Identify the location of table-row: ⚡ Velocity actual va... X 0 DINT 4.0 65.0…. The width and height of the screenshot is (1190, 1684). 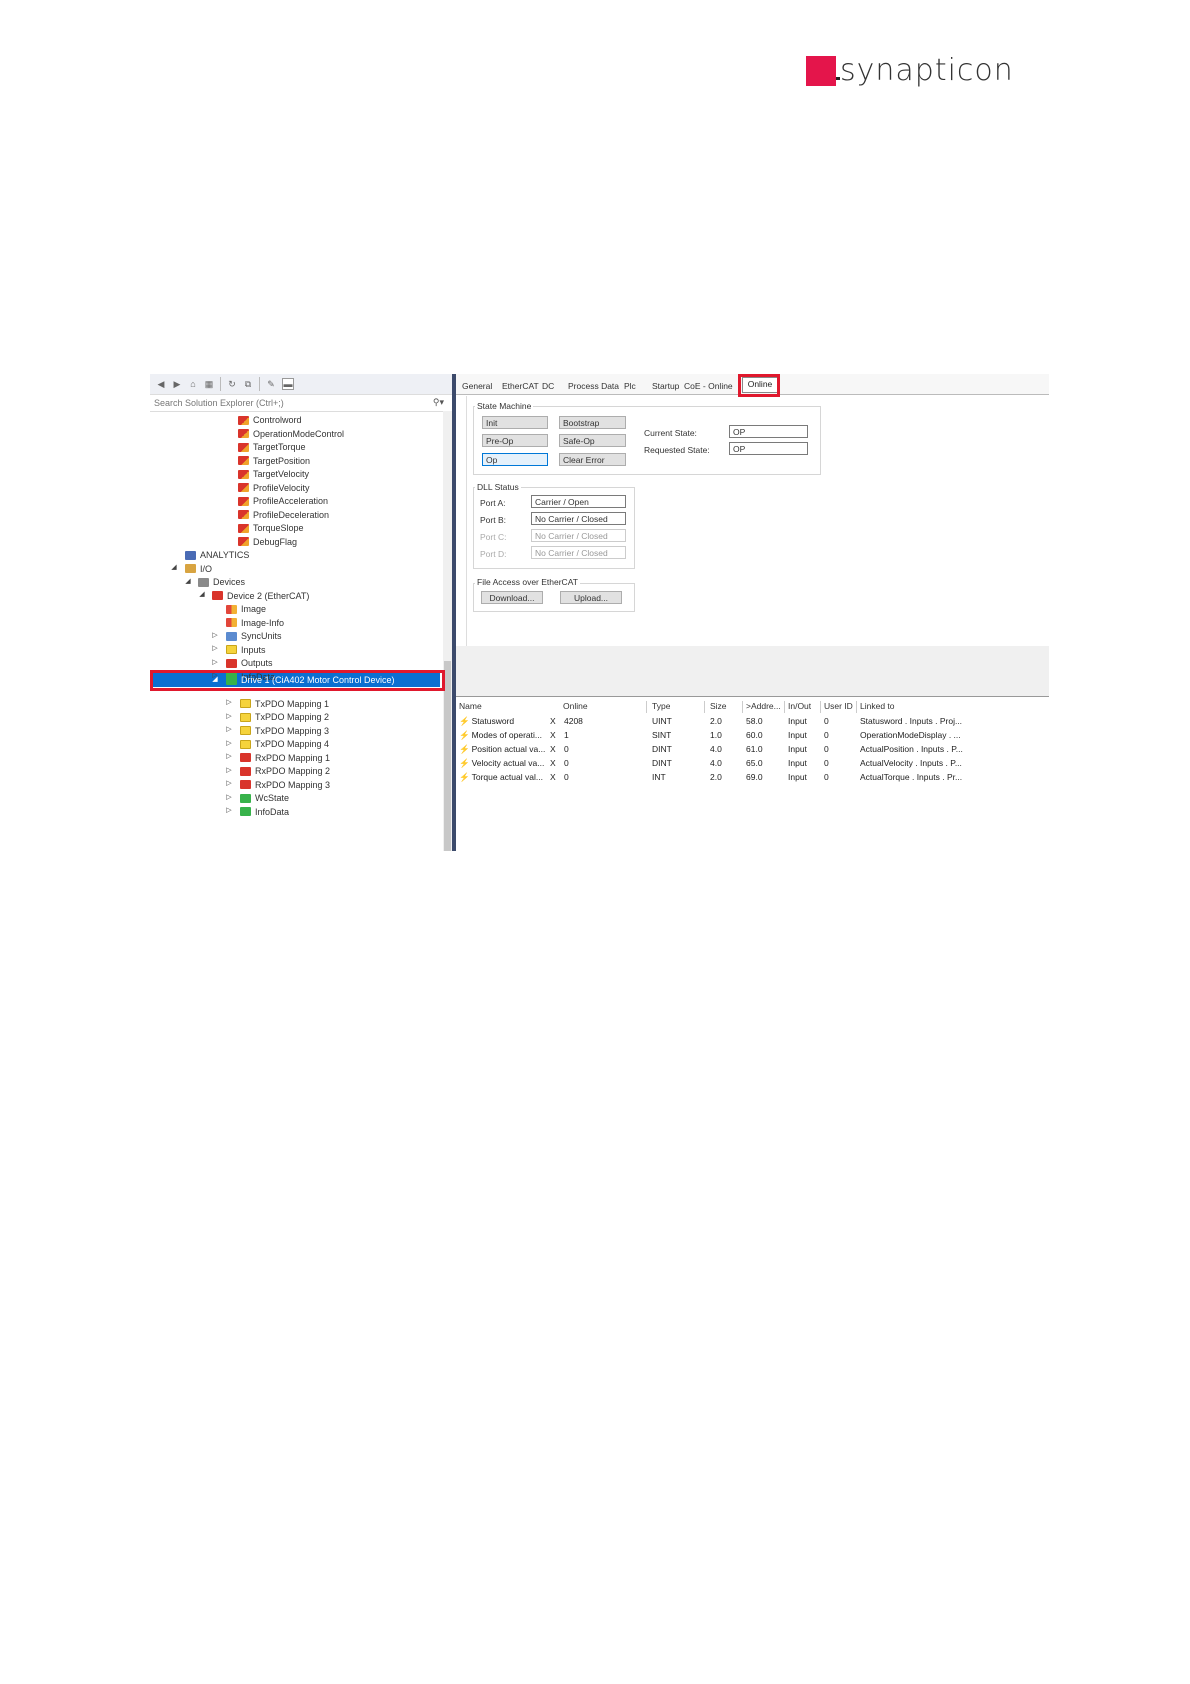
(752, 763).